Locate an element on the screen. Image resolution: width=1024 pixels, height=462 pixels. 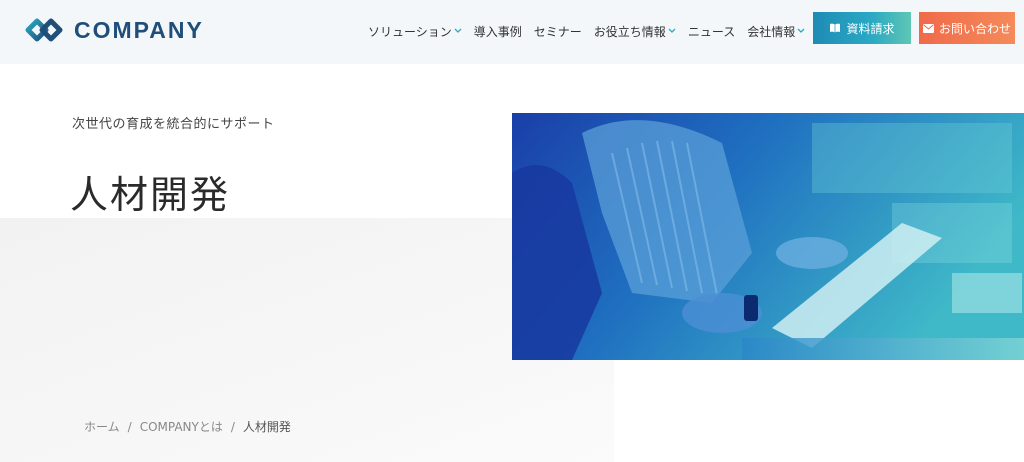
breadcrumb-current: 人材開発 is located at coordinates (266, 427).